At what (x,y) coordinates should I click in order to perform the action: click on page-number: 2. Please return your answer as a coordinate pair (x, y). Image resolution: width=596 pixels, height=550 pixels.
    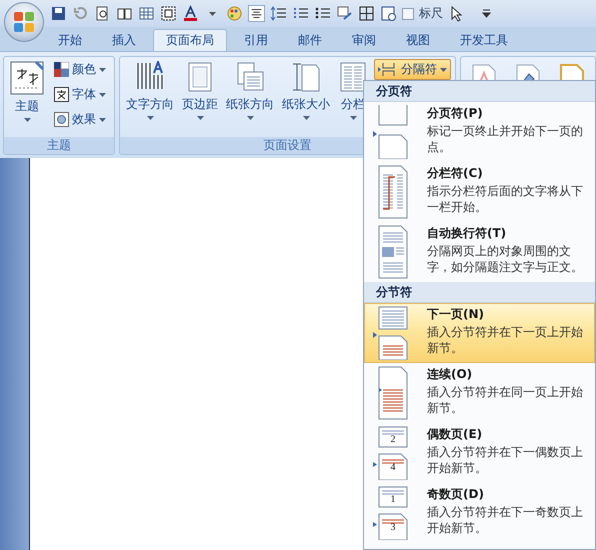
    Looking at the image, I should click on (393, 439).